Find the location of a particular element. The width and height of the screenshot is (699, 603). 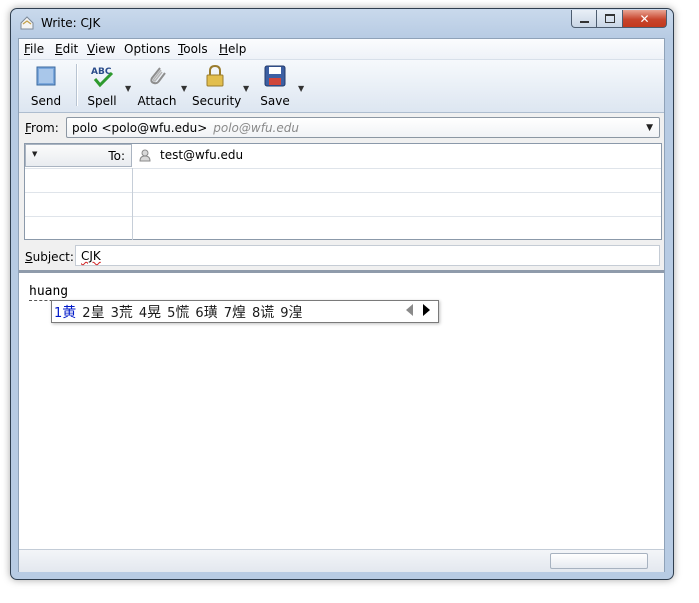

spell-check-icon: ABC is located at coordinates (102, 76).